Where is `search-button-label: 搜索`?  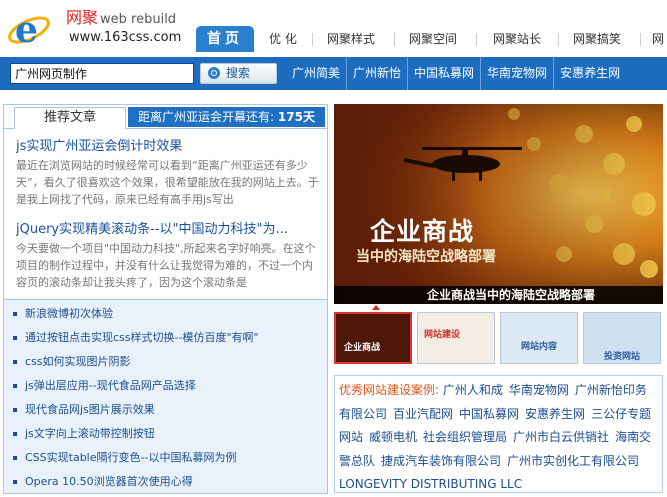 search-button-label: 搜索 is located at coordinates (238, 73).